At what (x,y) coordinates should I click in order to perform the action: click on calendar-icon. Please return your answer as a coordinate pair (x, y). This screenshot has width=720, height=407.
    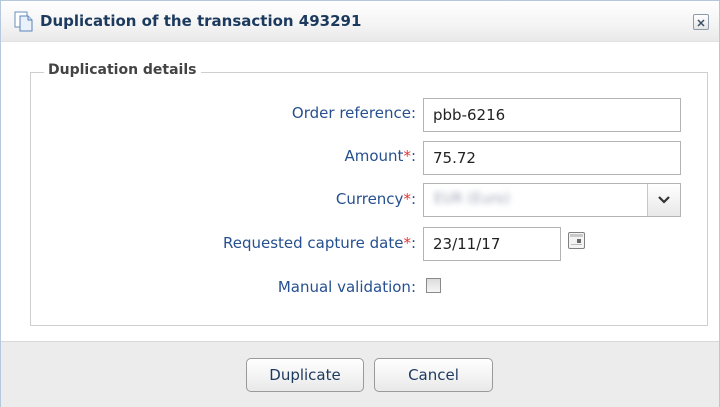
    Looking at the image, I should click on (576, 240).